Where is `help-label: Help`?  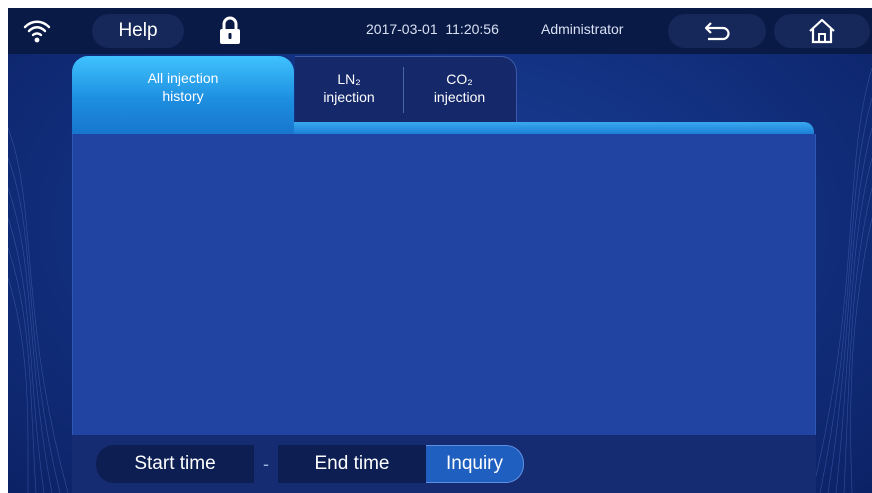
help-label: Help is located at coordinates (138, 30).